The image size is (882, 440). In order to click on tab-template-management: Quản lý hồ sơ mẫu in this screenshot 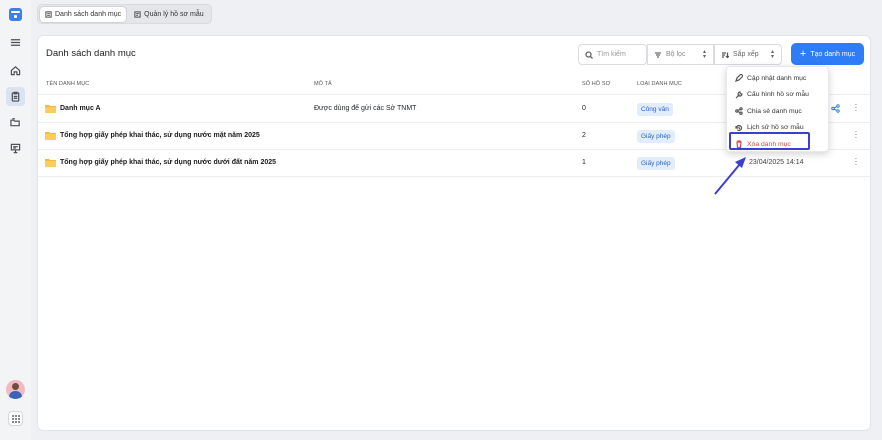, I will do `click(168, 14)`.